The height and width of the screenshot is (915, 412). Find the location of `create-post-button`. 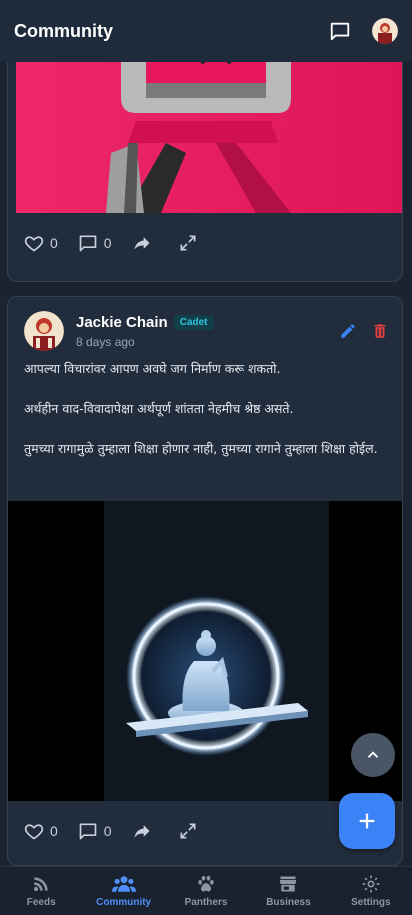

create-post-button is located at coordinates (367, 821).